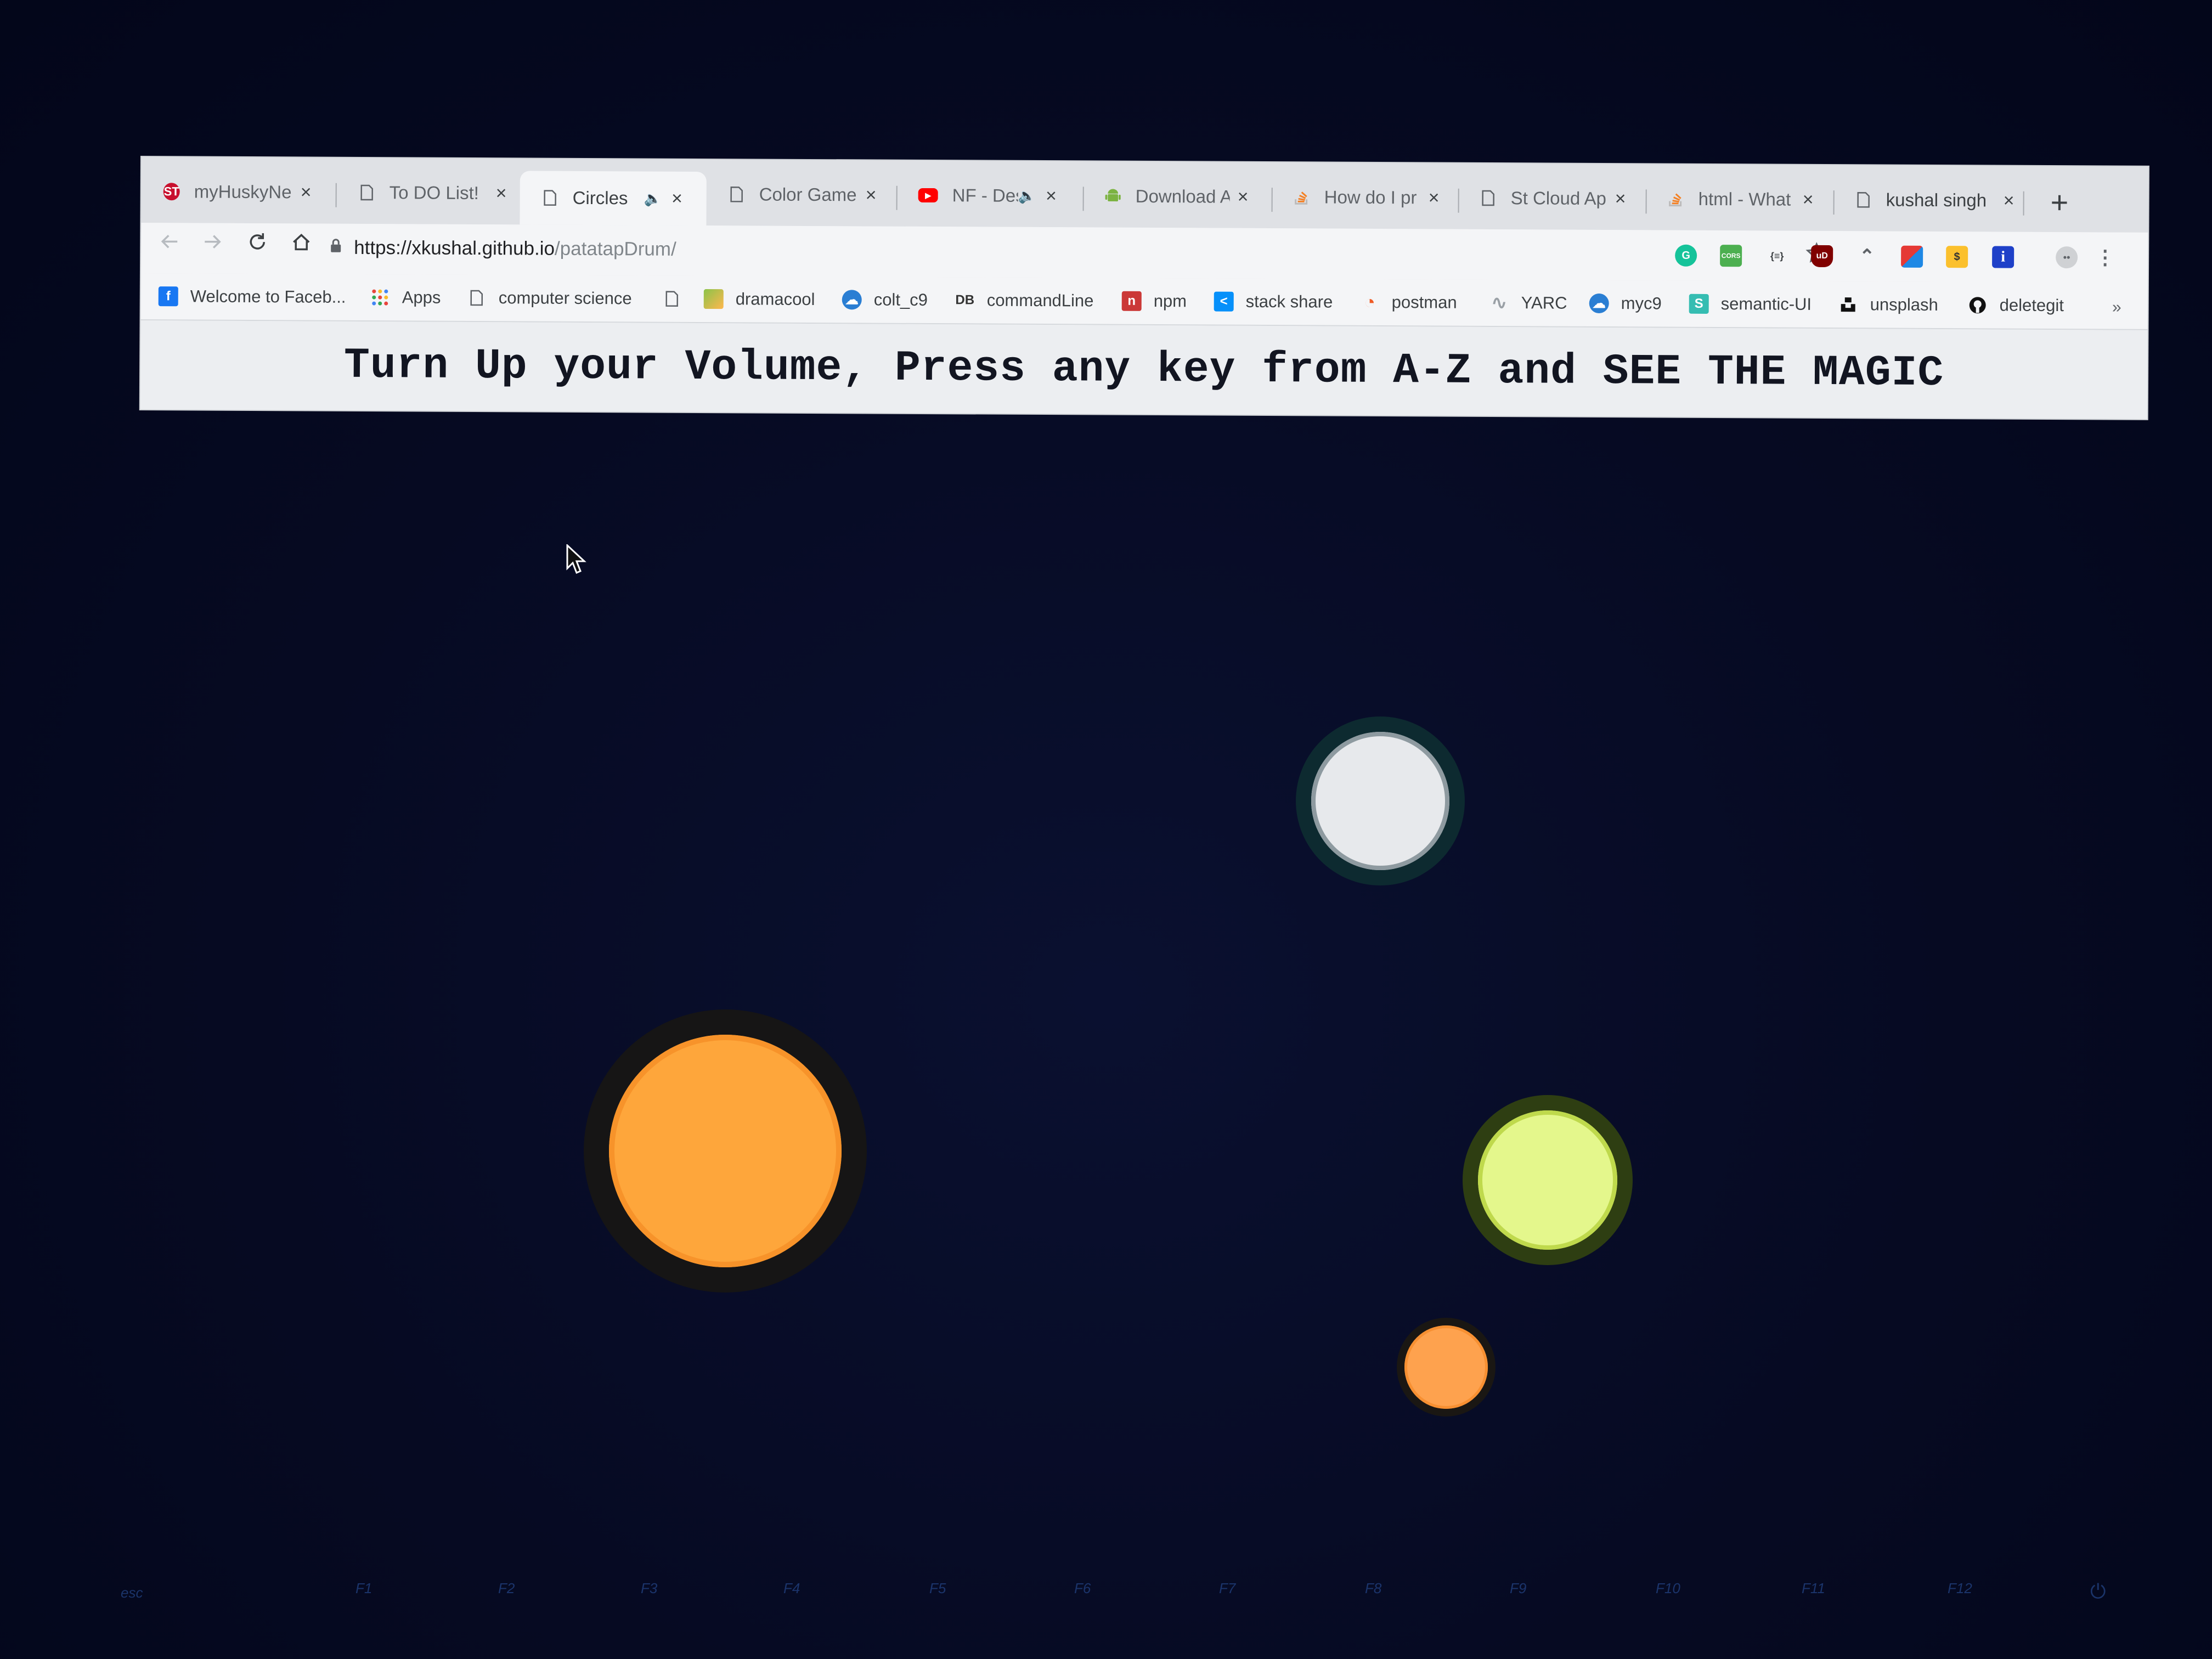 The width and height of the screenshot is (2212, 1659). I want to click on bookmarks-overflow-icon: », so click(2116, 307).